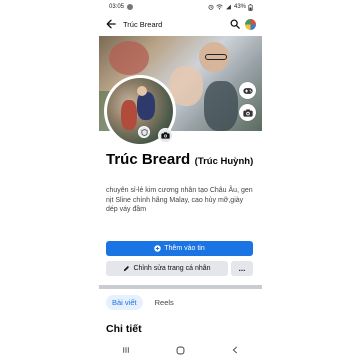 Image resolution: width=360 pixels, height=360 pixels. I want to click on tab-posts: Bài viết, so click(124, 302).